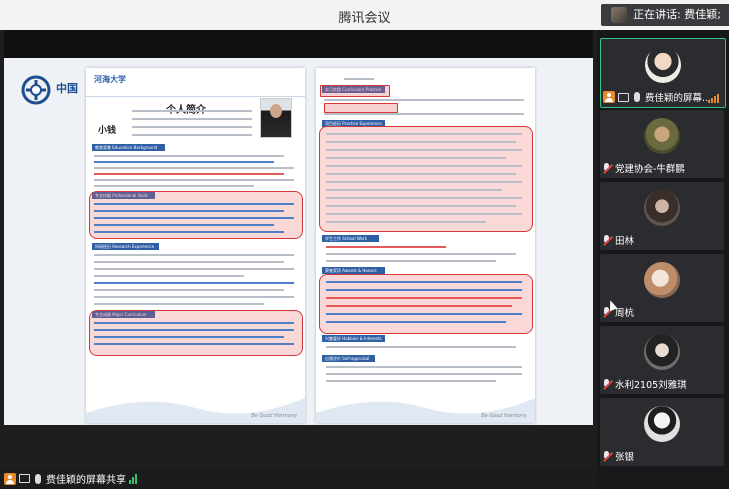 The width and height of the screenshot is (729, 489). Describe the element at coordinates (348, 358) in the screenshot. I see `section-self-appraisal: 自我评价 Self-appraisal` at that location.